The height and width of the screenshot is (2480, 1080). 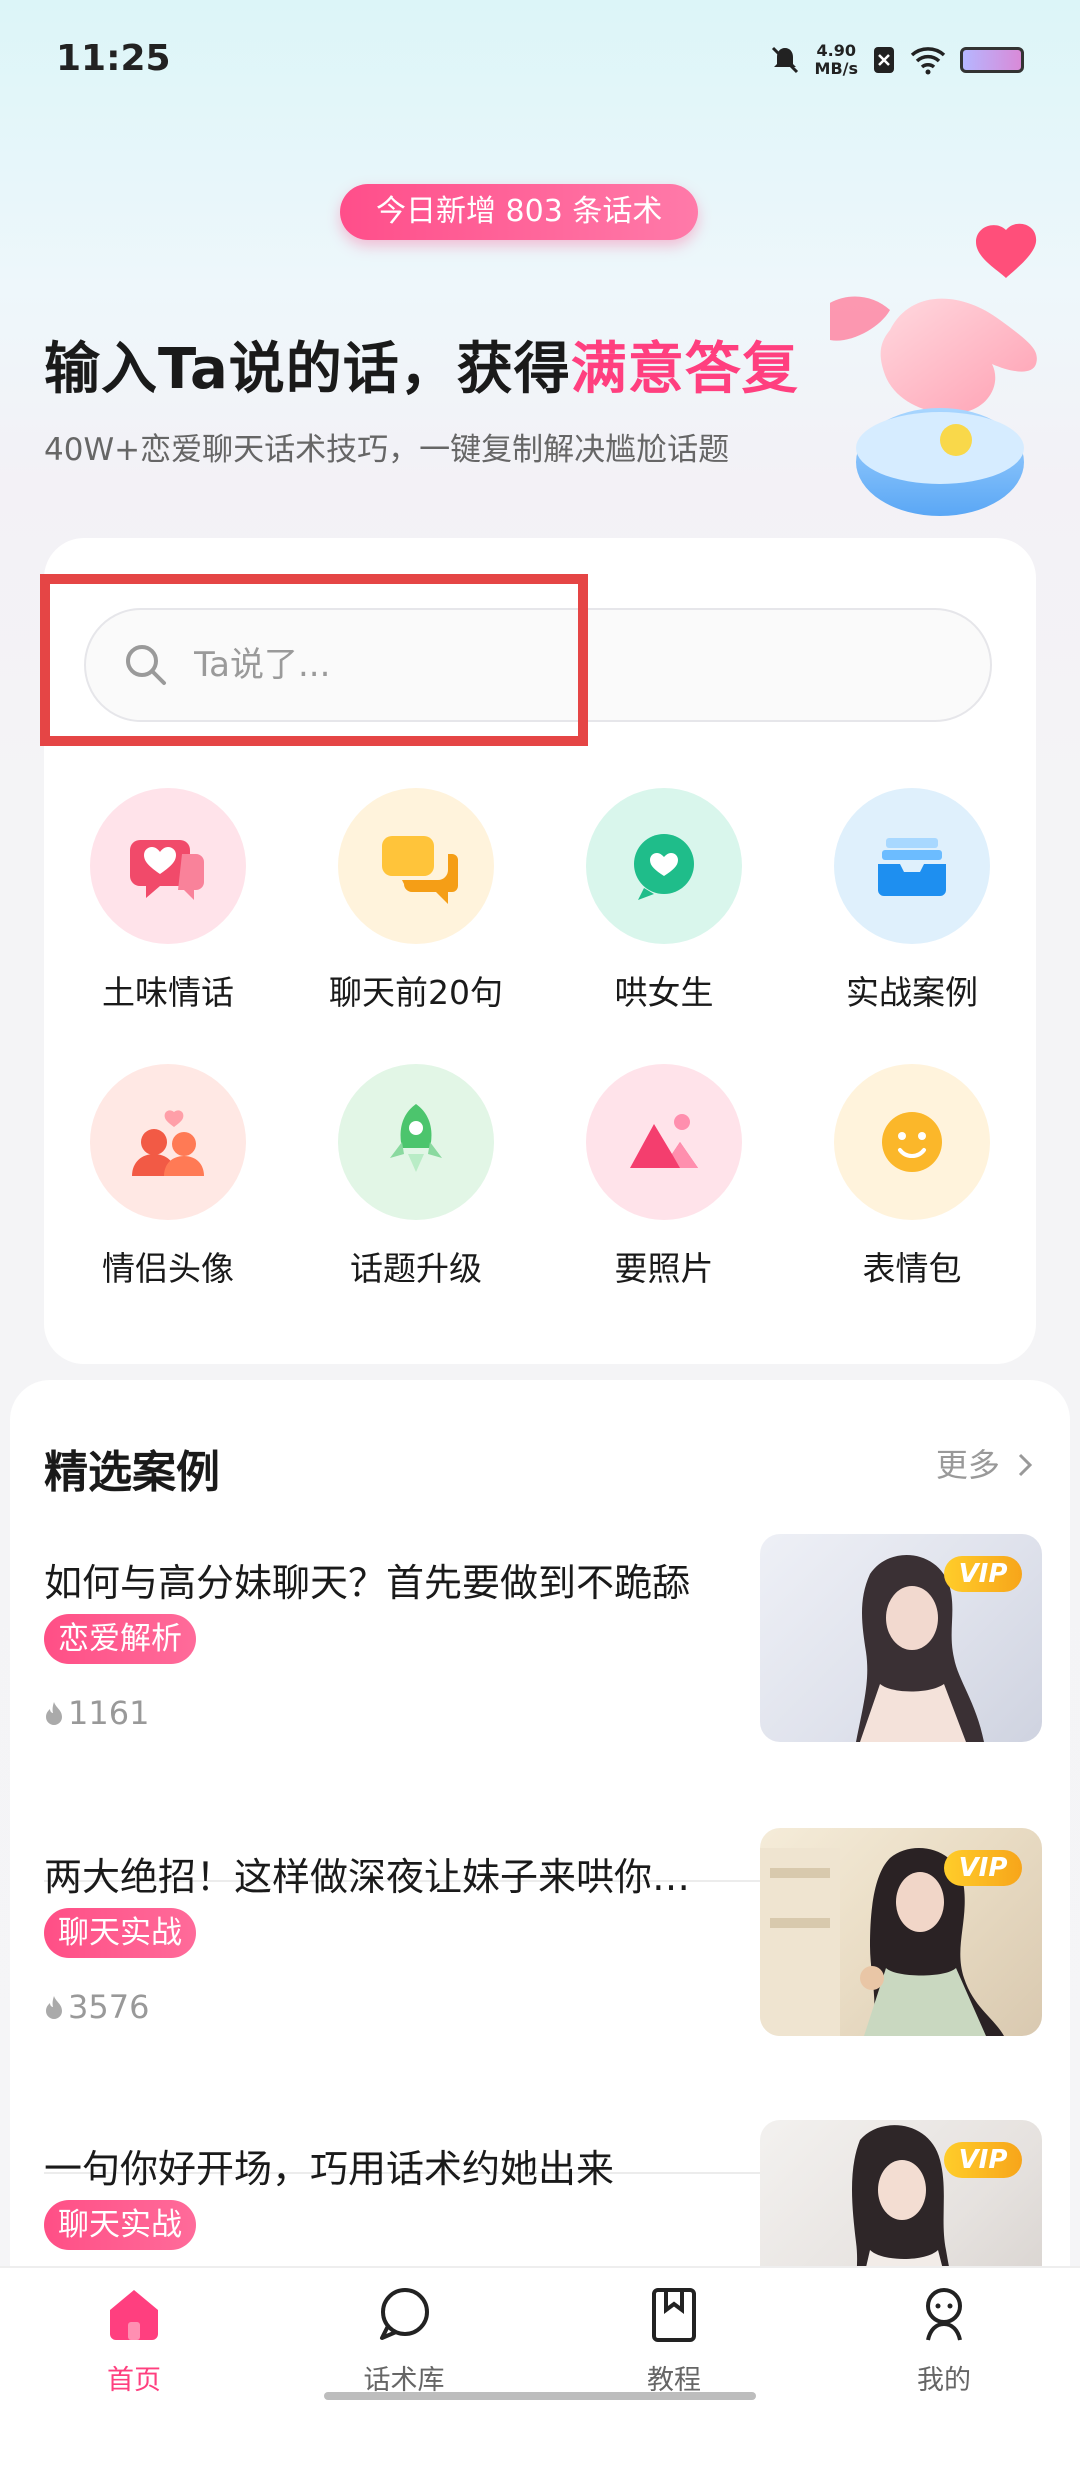 What do you see at coordinates (836, 68) in the screenshot?
I see `network-speed-unit: MB/s` at bounding box center [836, 68].